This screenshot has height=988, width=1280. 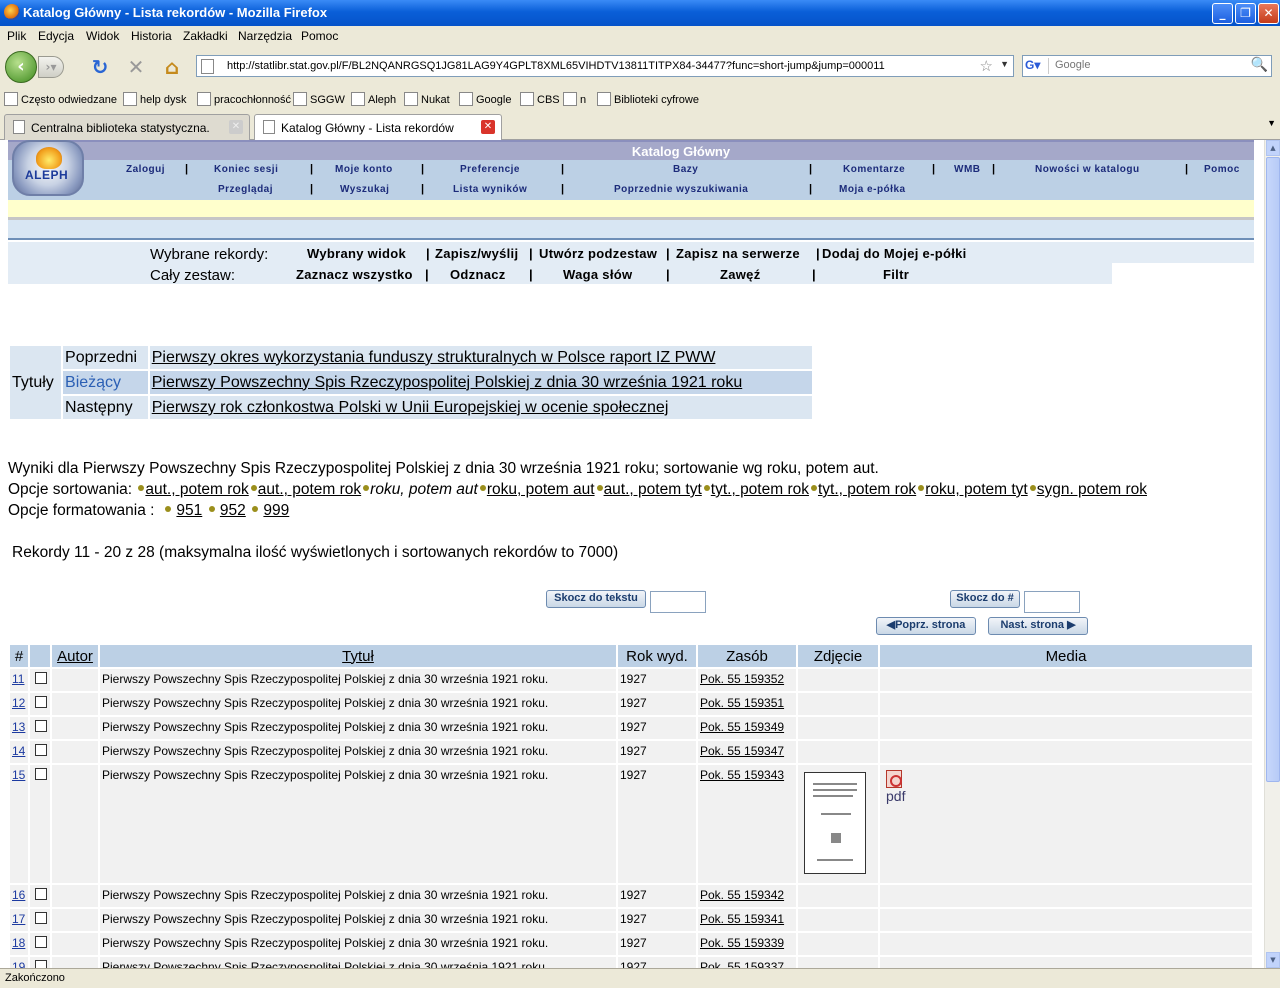 I want to click on nav-koniec-sesji: Koniec sesji, so click(x=246, y=169).